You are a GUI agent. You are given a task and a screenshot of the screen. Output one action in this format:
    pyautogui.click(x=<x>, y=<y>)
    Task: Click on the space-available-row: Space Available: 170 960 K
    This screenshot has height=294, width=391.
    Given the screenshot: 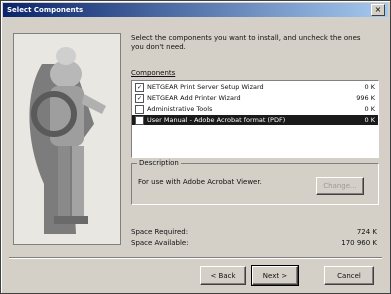 What is the action you would take?
    pyautogui.click(x=254, y=243)
    